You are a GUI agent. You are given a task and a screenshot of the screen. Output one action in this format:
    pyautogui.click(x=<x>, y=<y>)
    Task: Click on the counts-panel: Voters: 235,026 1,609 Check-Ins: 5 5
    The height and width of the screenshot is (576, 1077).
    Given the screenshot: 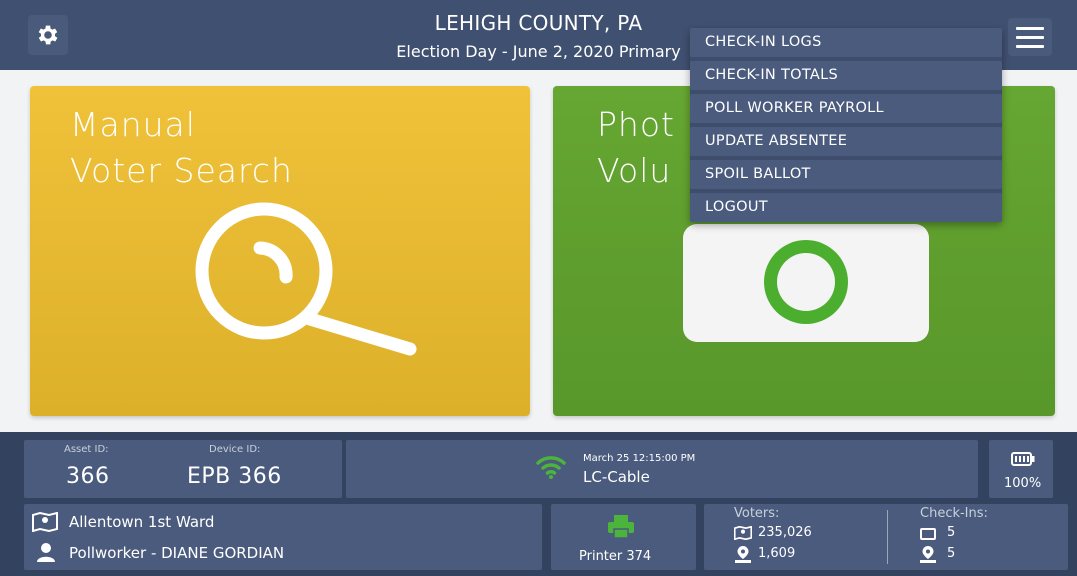 What is the action you would take?
    pyautogui.click(x=886, y=537)
    